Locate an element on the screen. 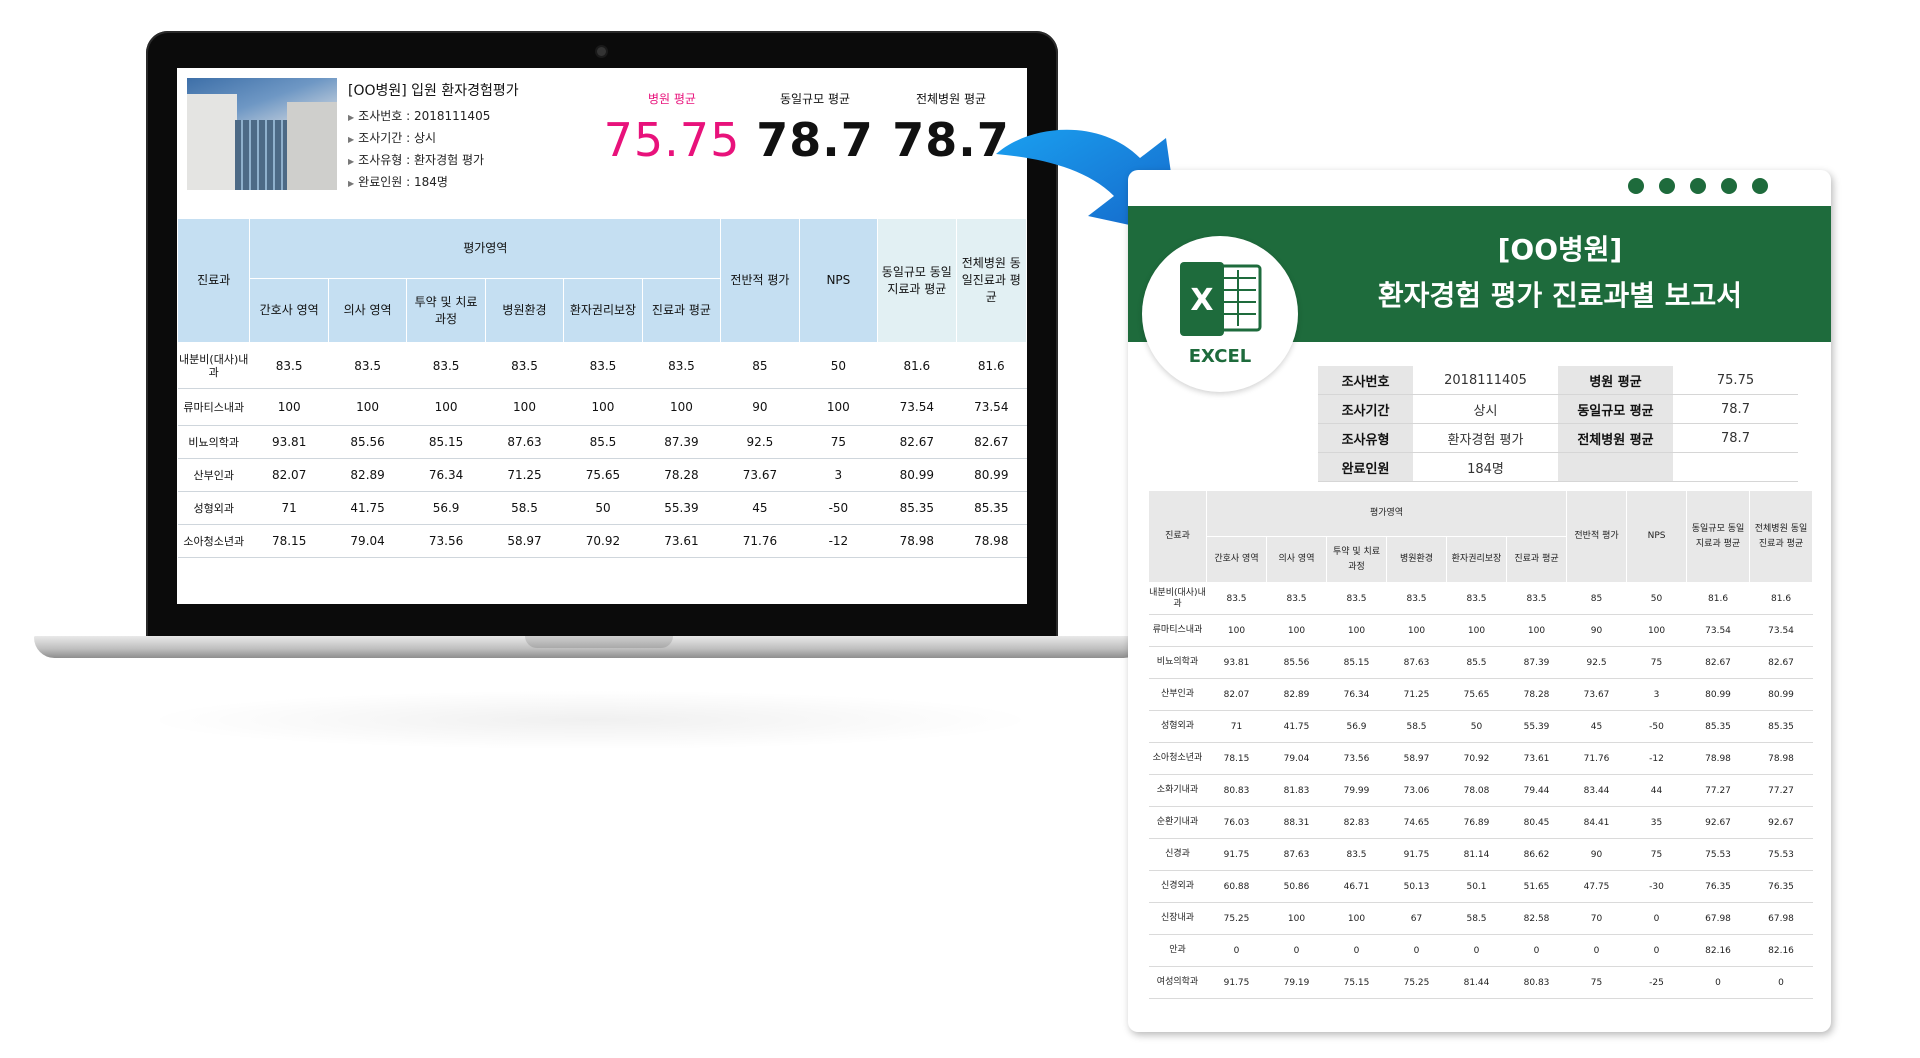  excel-label: EXCEL is located at coordinates (1220, 356).